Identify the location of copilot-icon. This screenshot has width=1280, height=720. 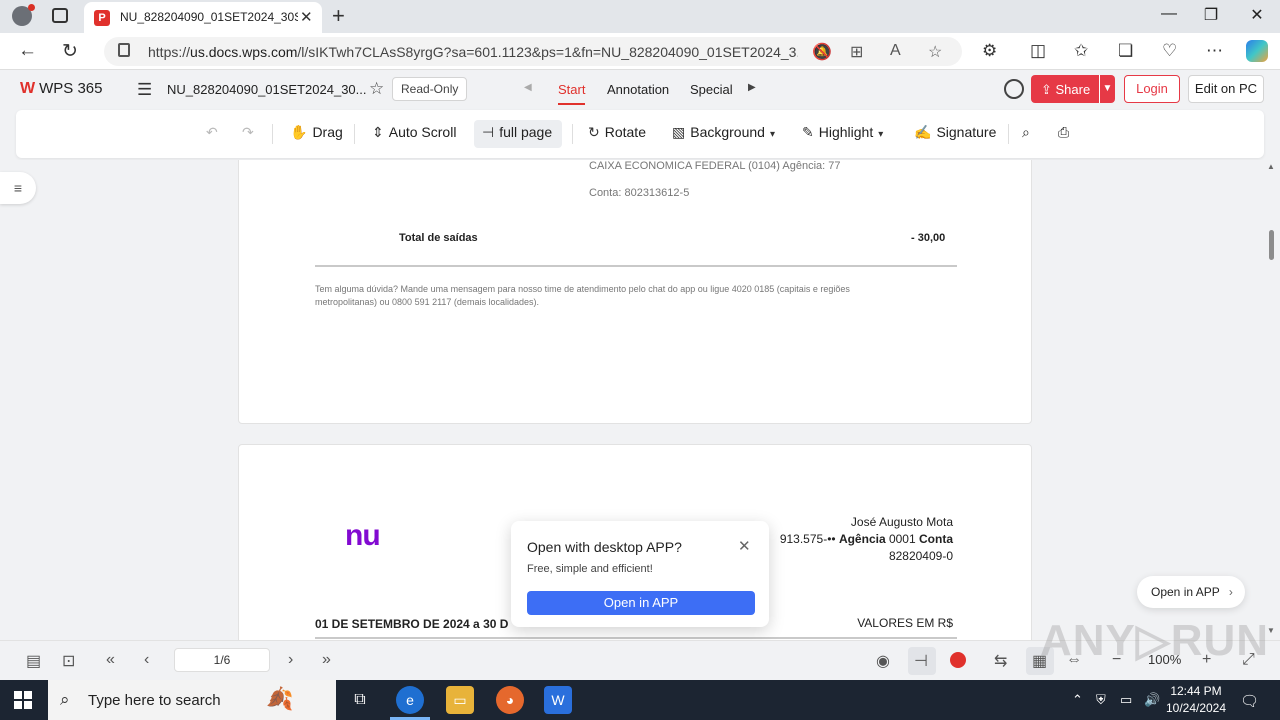
(1257, 51).